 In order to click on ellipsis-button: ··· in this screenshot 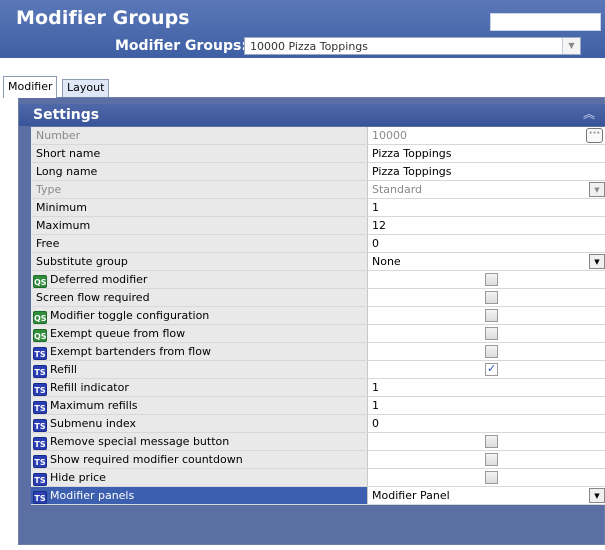, I will do `click(594, 135)`.